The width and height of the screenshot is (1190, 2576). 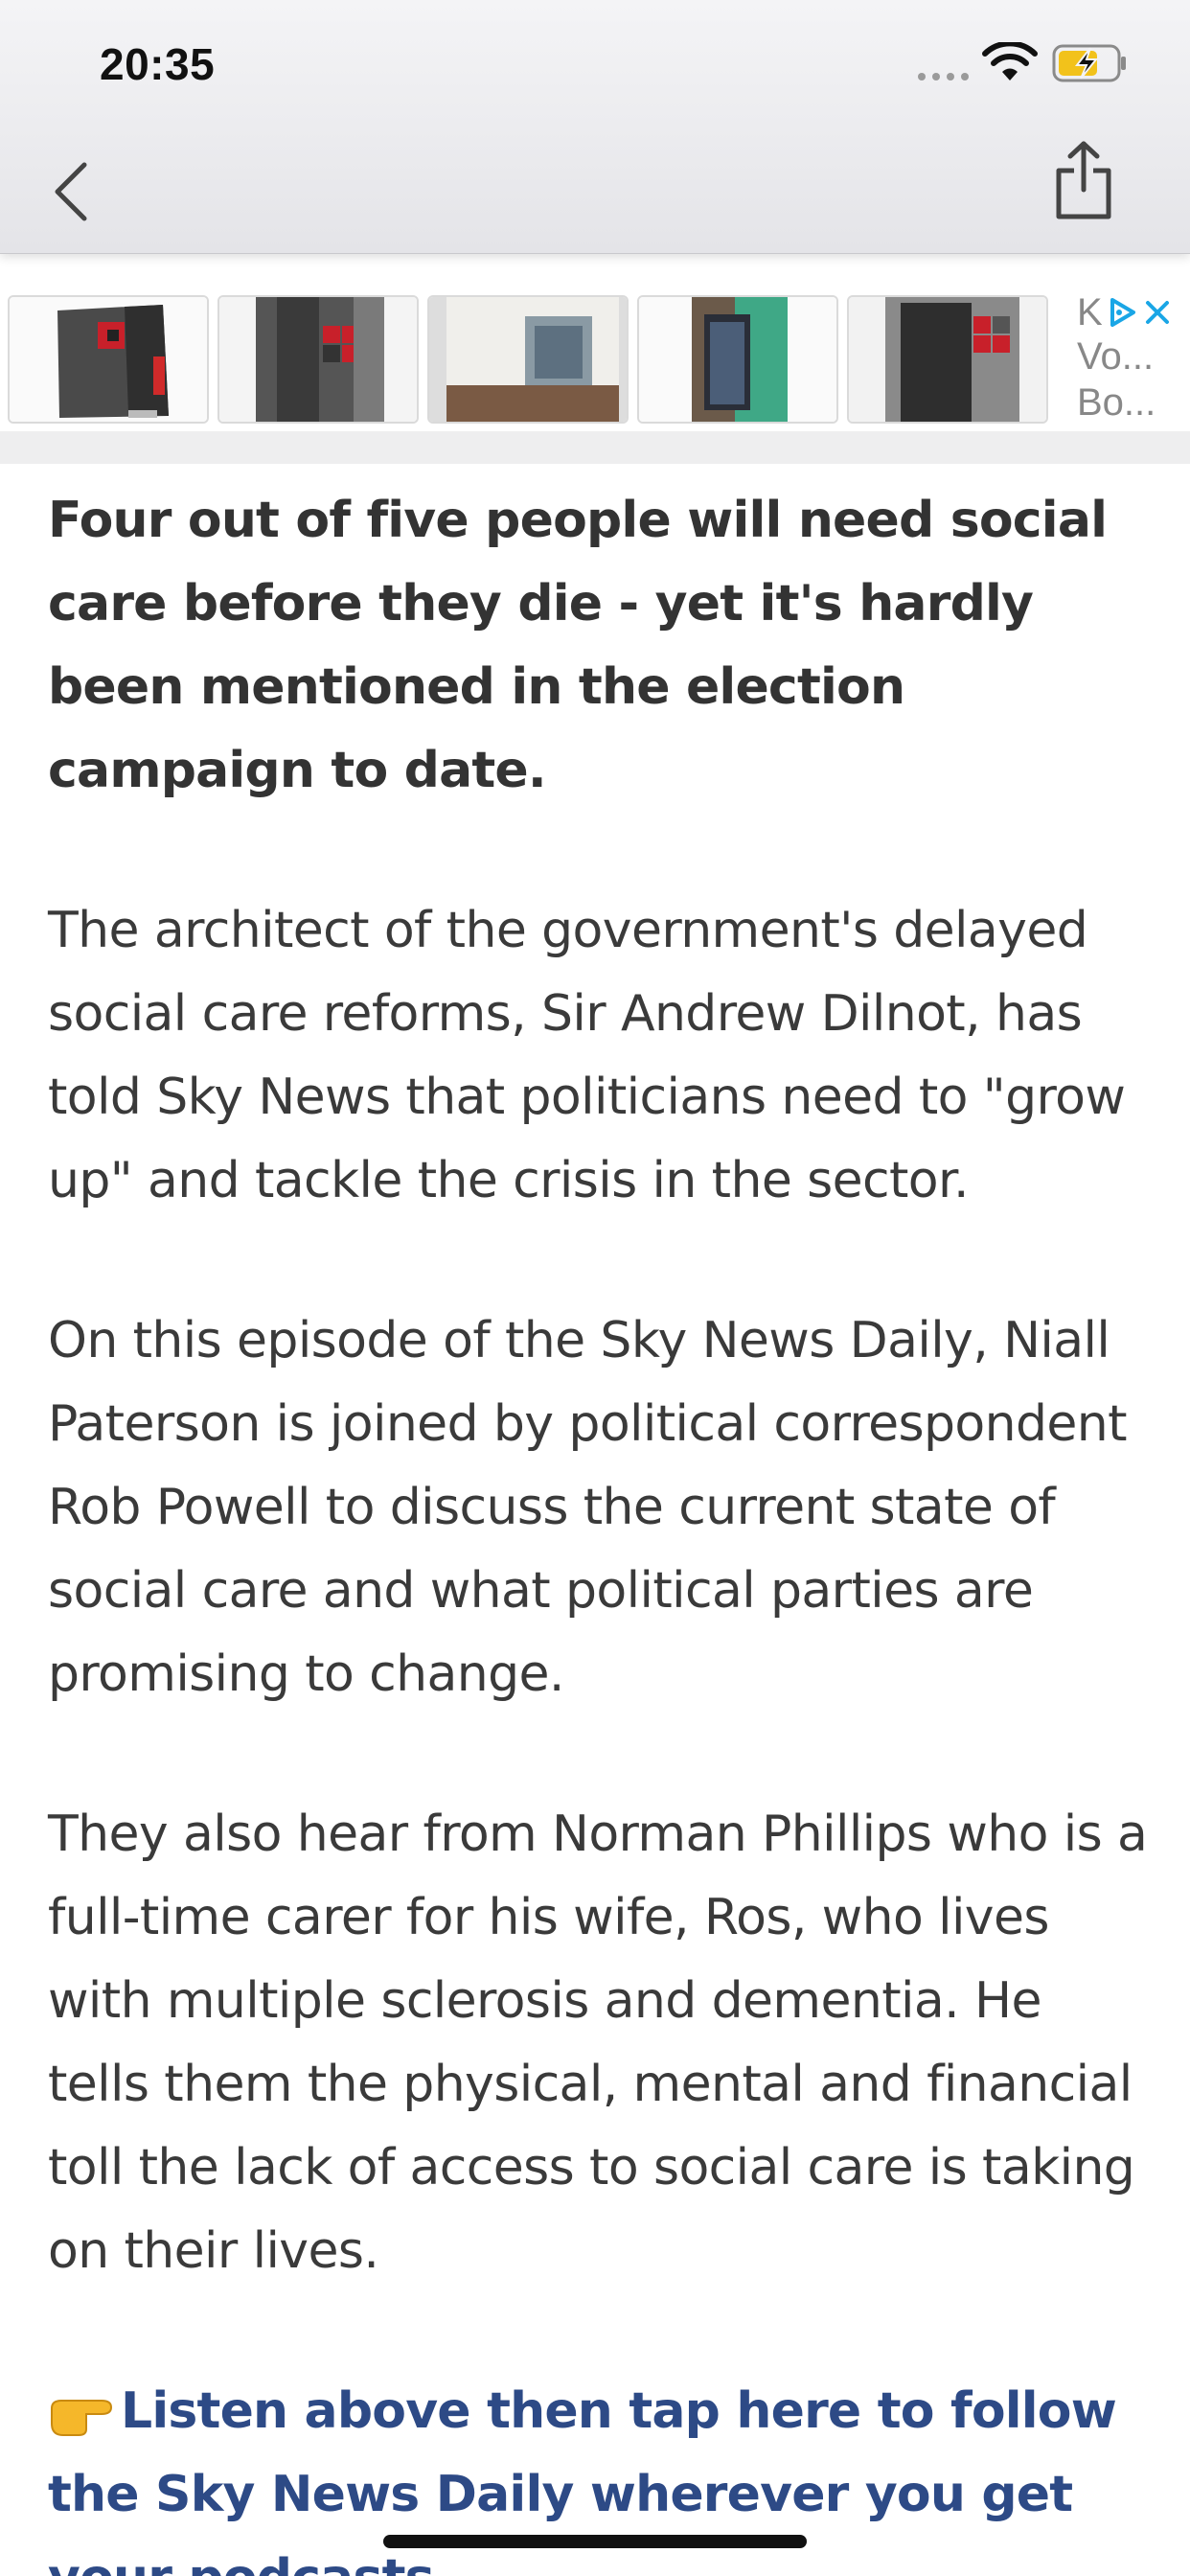 I want to click on ad-brand-letter: K, so click(x=1090, y=312).